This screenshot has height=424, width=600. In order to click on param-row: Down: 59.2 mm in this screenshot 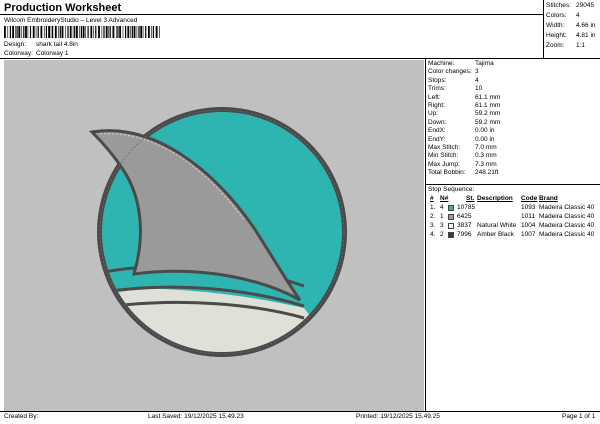, I will do `click(513, 123)`.